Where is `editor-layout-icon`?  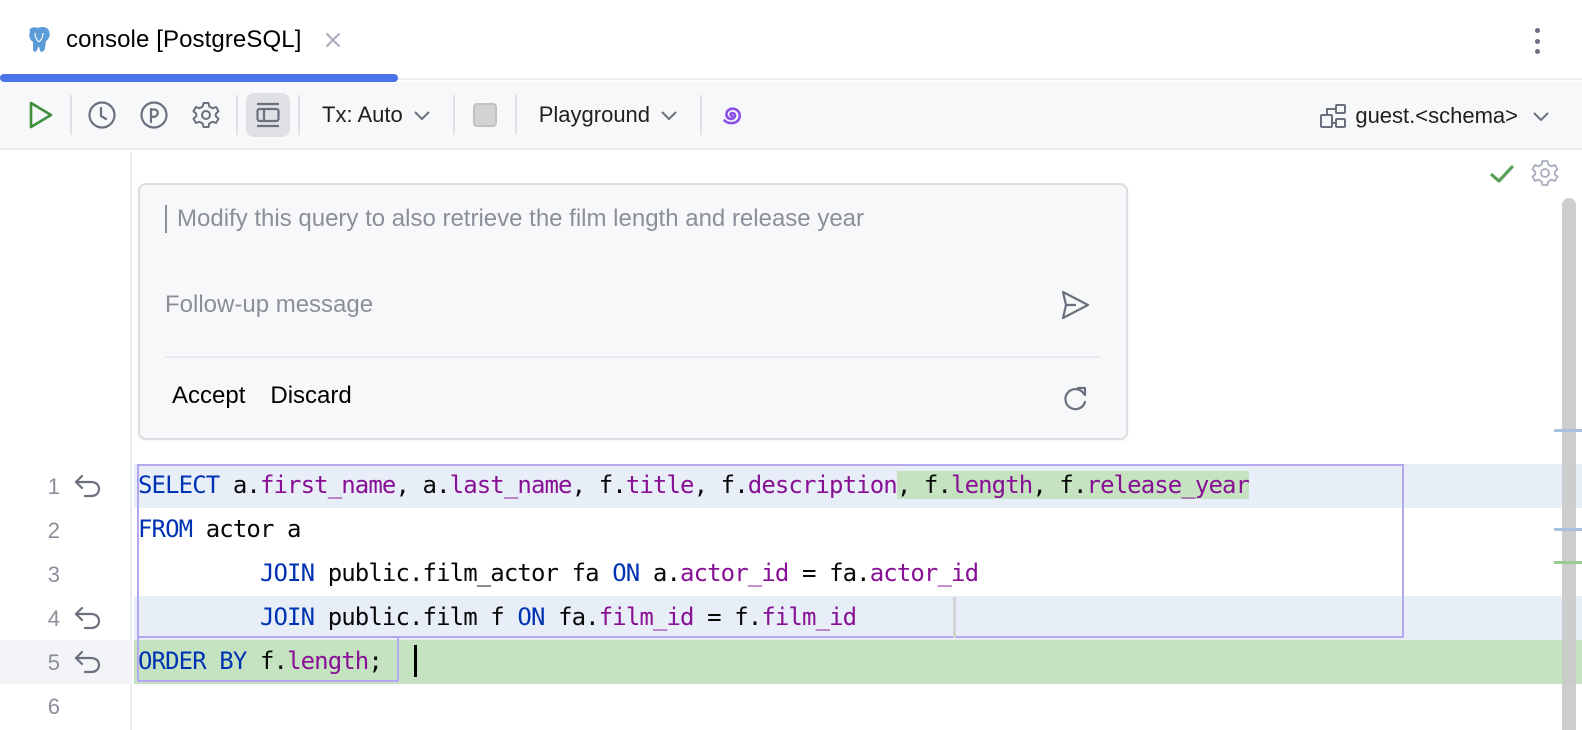
editor-layout-icon is located at coordinates (268, 115).